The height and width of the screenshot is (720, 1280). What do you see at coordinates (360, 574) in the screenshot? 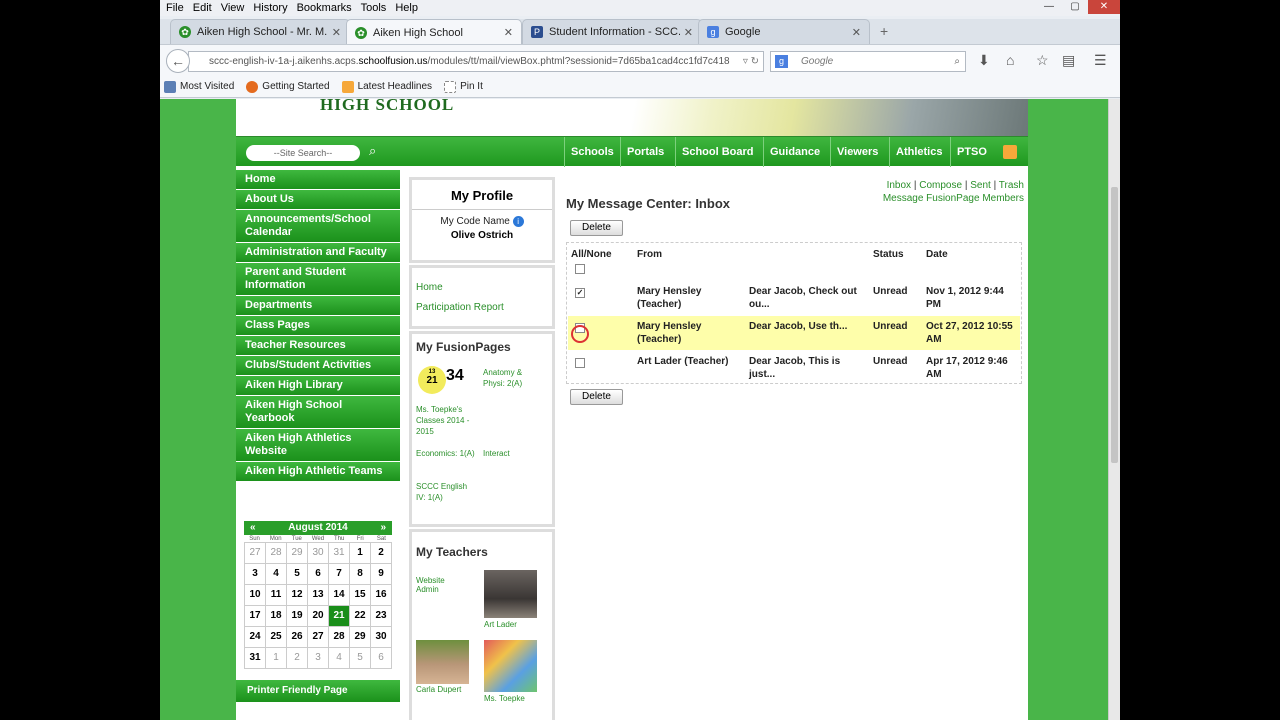
I see `calendar-day: 8` at bounding box center [360, 574].